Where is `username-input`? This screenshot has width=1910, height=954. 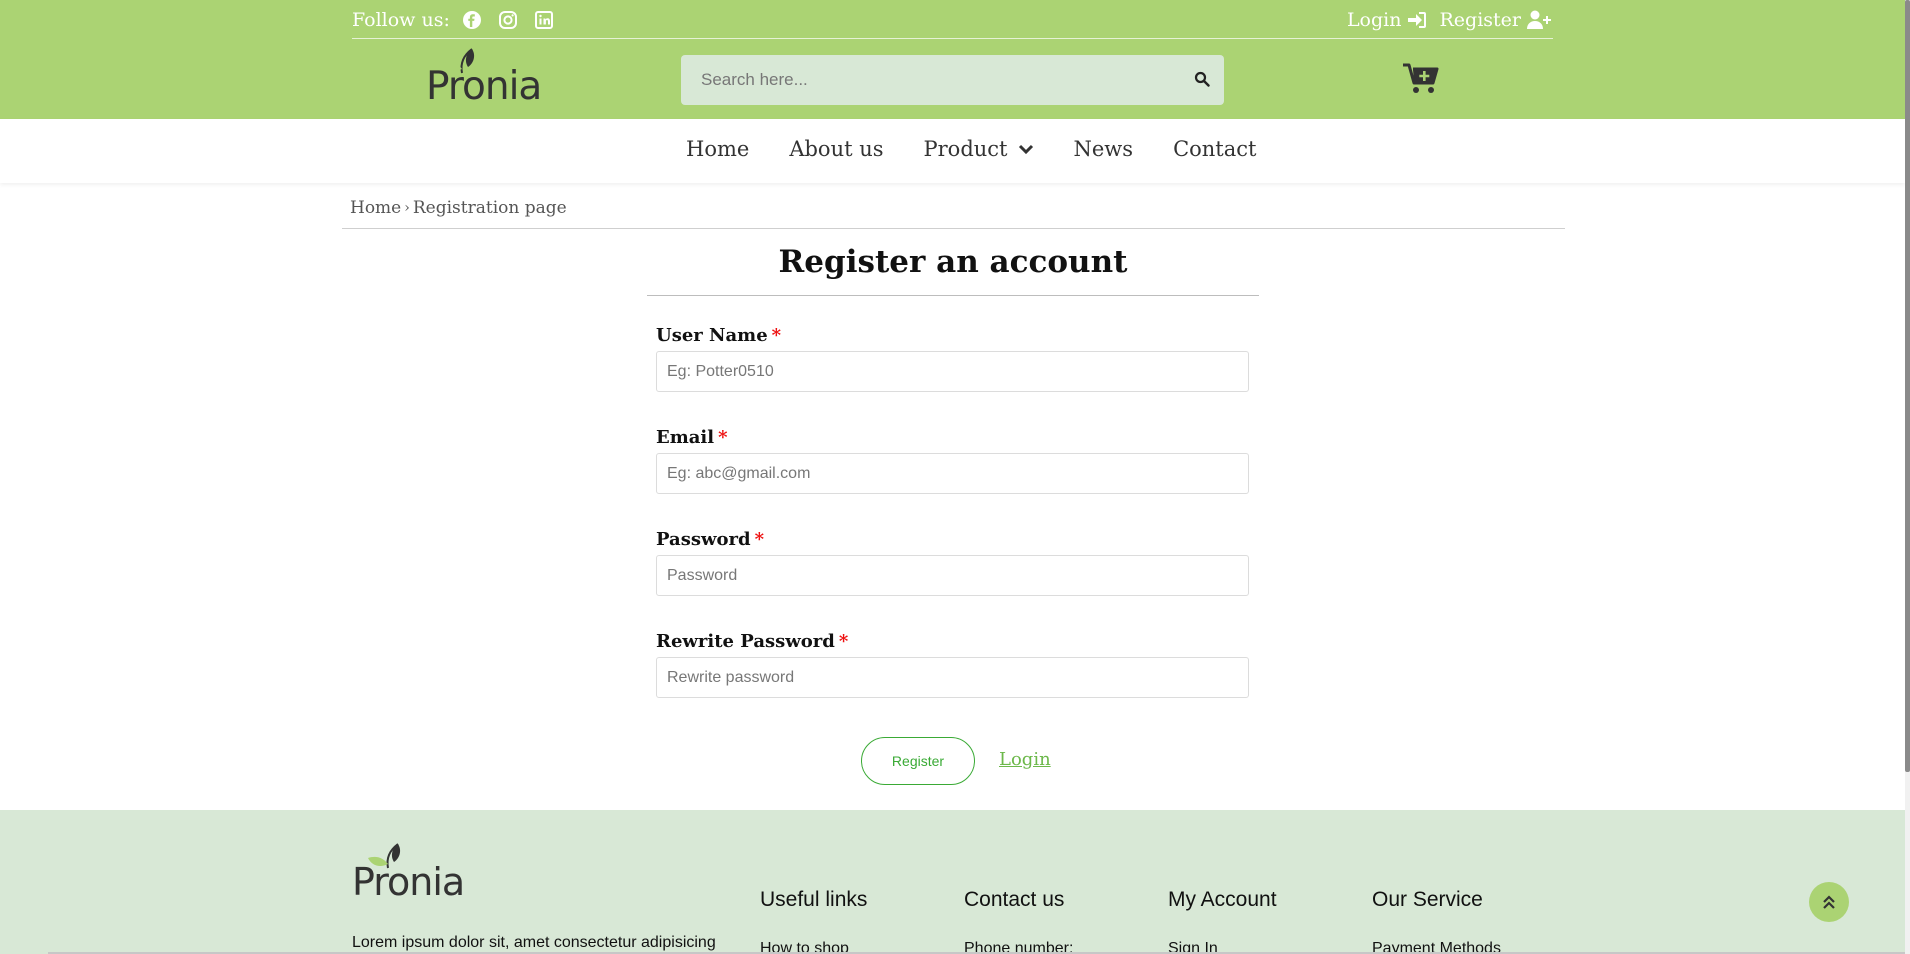
username-input is located at coordinates (952, 371).